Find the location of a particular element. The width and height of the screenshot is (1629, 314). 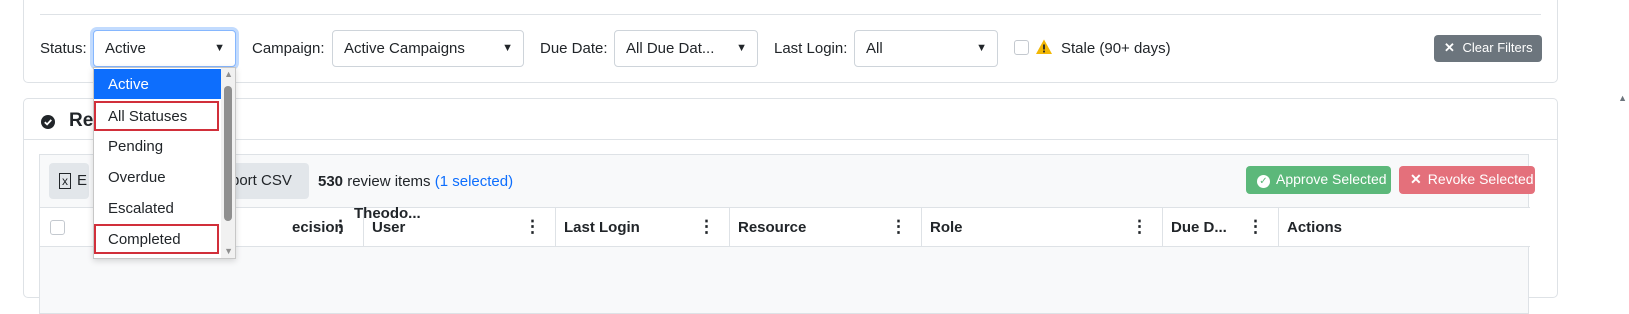

status-select: Active ▼ is located at coordinates (164, 48).